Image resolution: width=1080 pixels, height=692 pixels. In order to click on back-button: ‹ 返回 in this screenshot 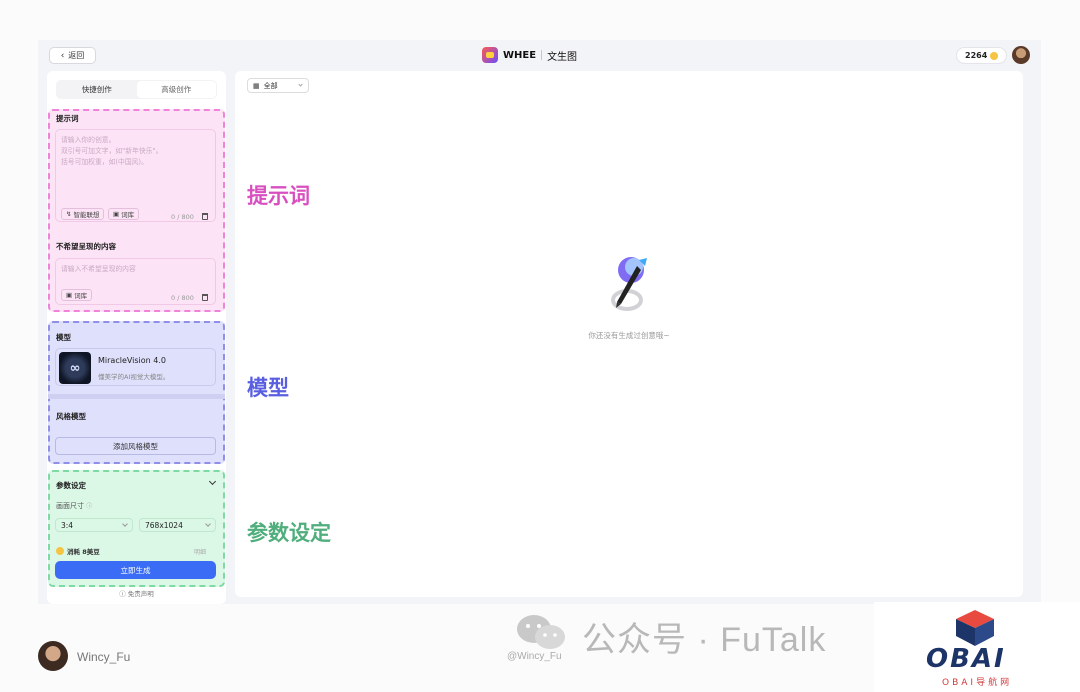, I will do `click(72, 55)`.